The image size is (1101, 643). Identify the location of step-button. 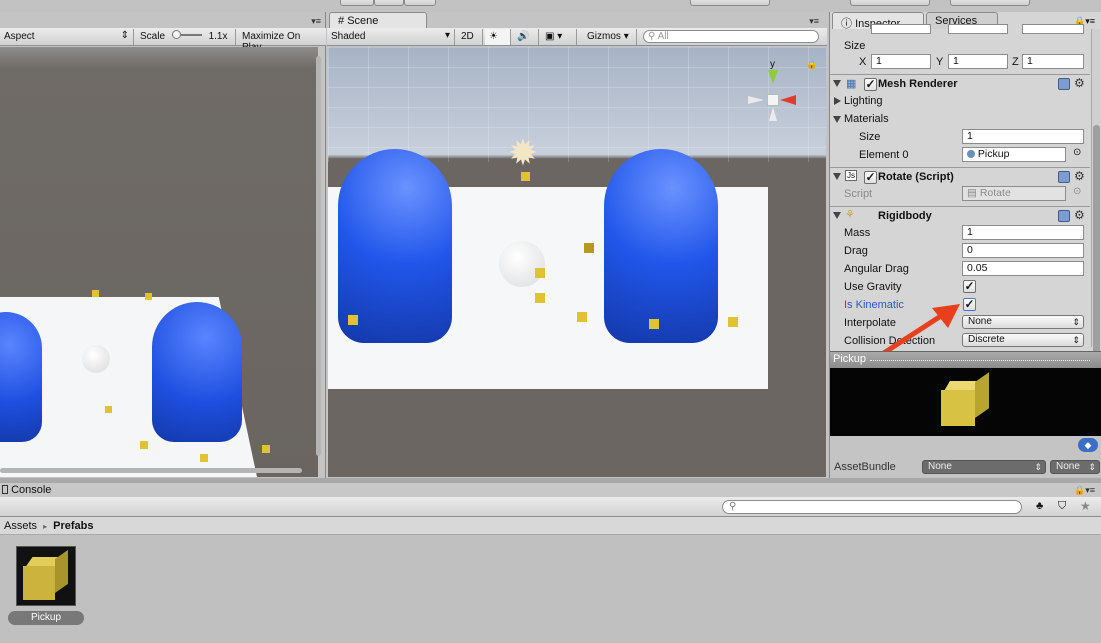
(420, 3).